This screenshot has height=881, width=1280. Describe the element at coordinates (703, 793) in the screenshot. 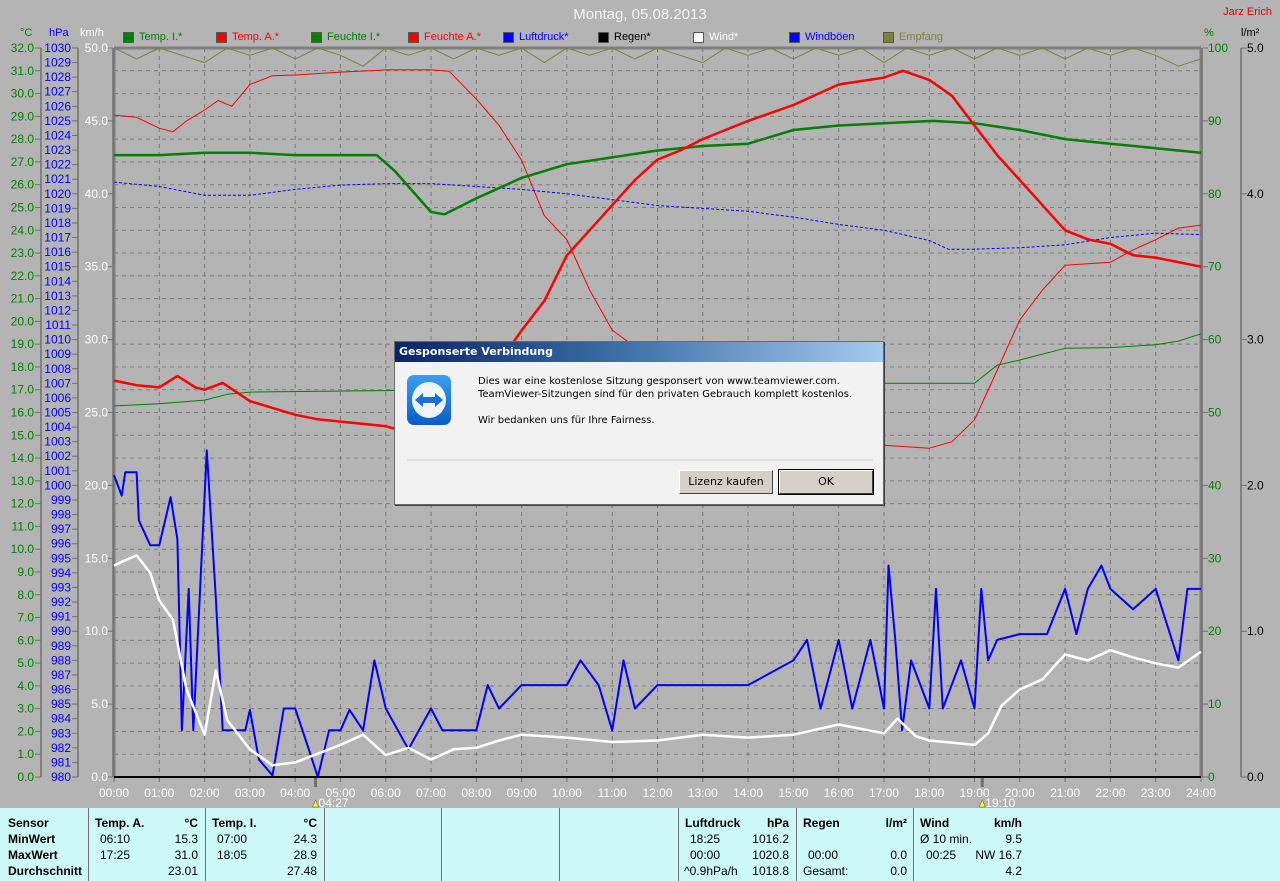

I see `x-tick-label: 13:00` at that location.